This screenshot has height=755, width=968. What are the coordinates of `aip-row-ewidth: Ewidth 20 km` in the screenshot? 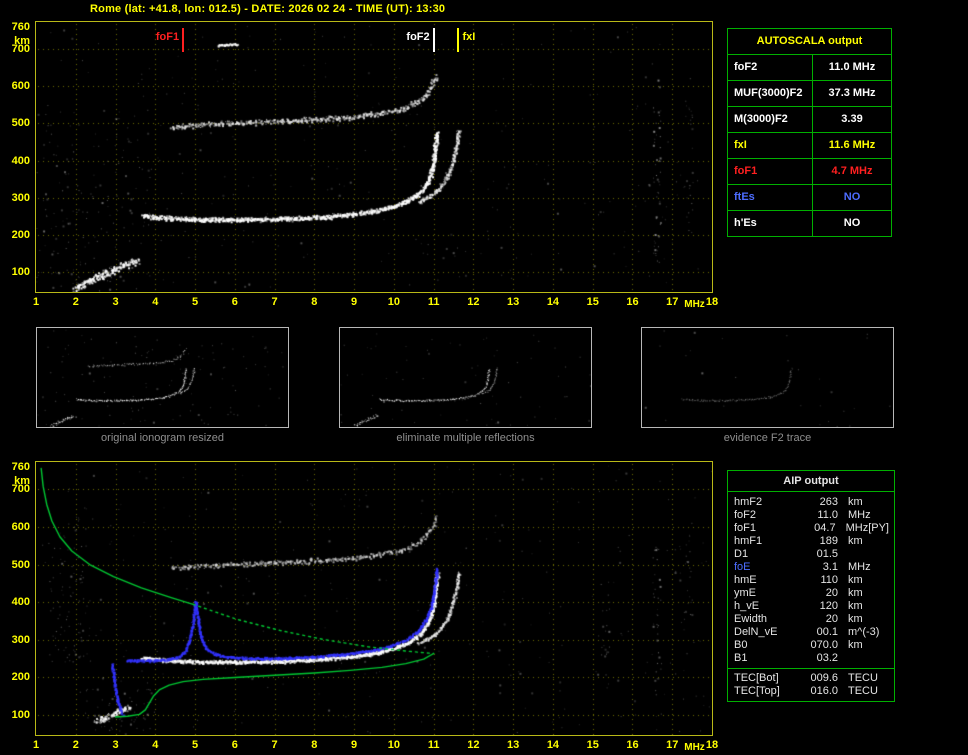 It's located at (811, 619).